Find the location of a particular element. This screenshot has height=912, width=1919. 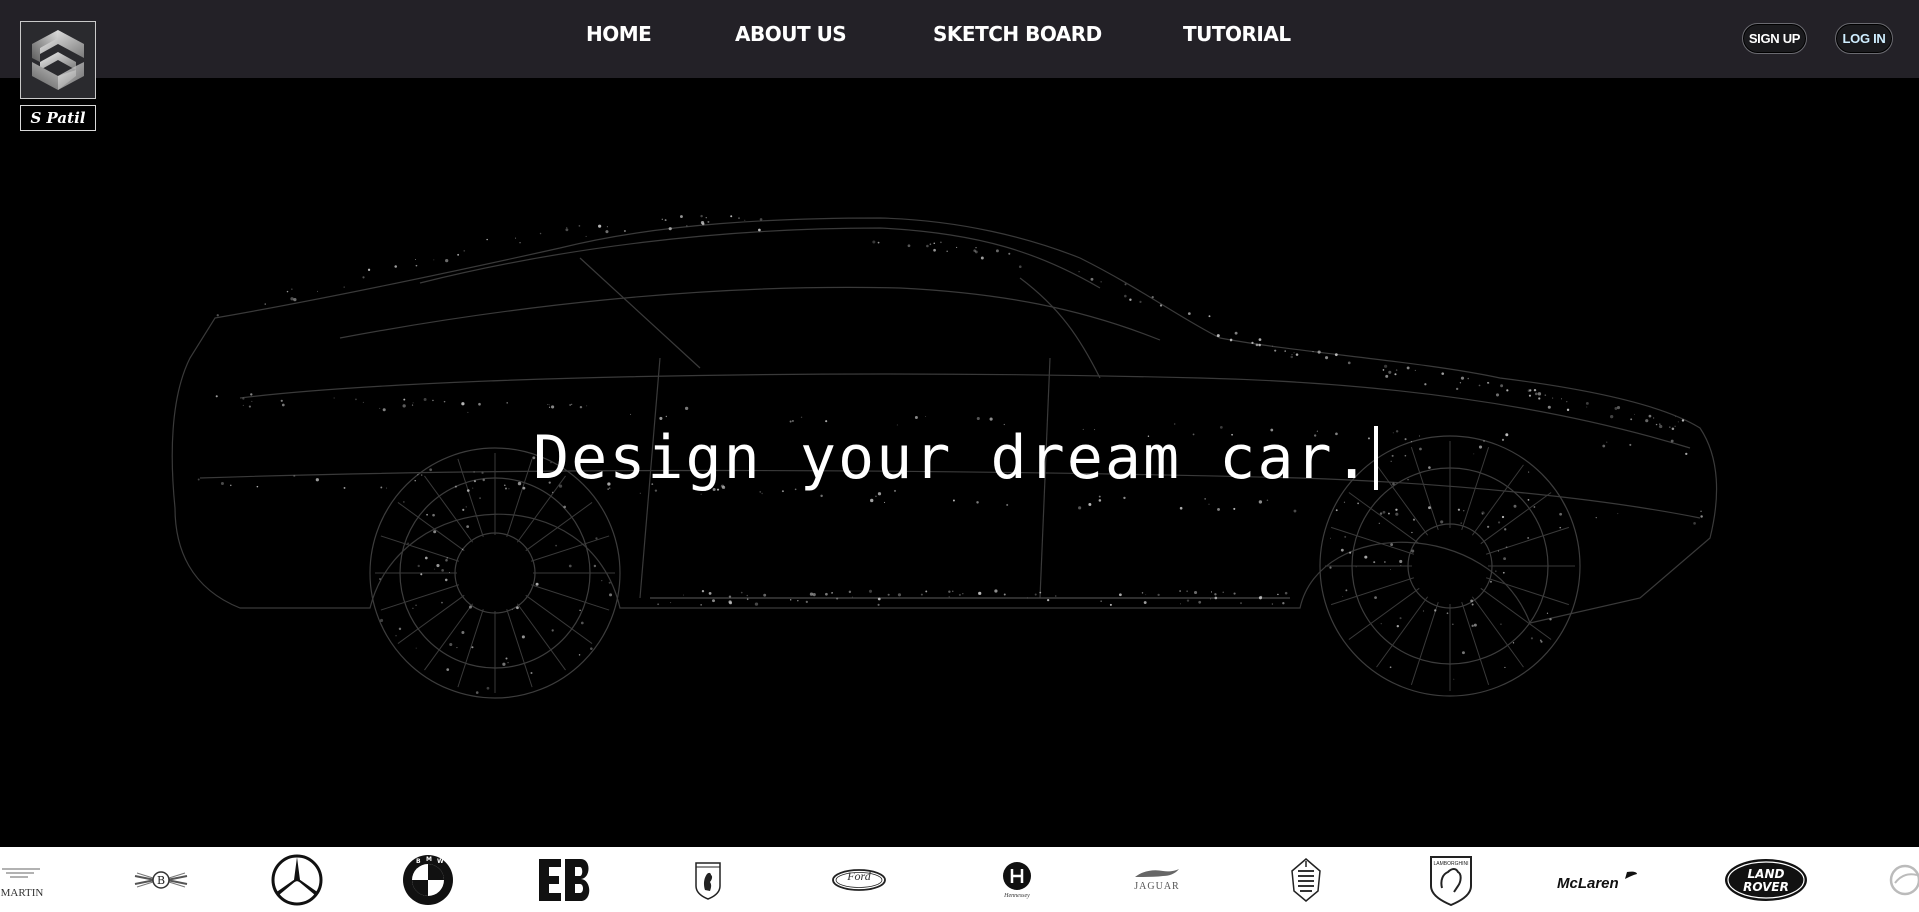

land-rover-logo-icon: LAND ROVER is located at coordinates (1766, 879).